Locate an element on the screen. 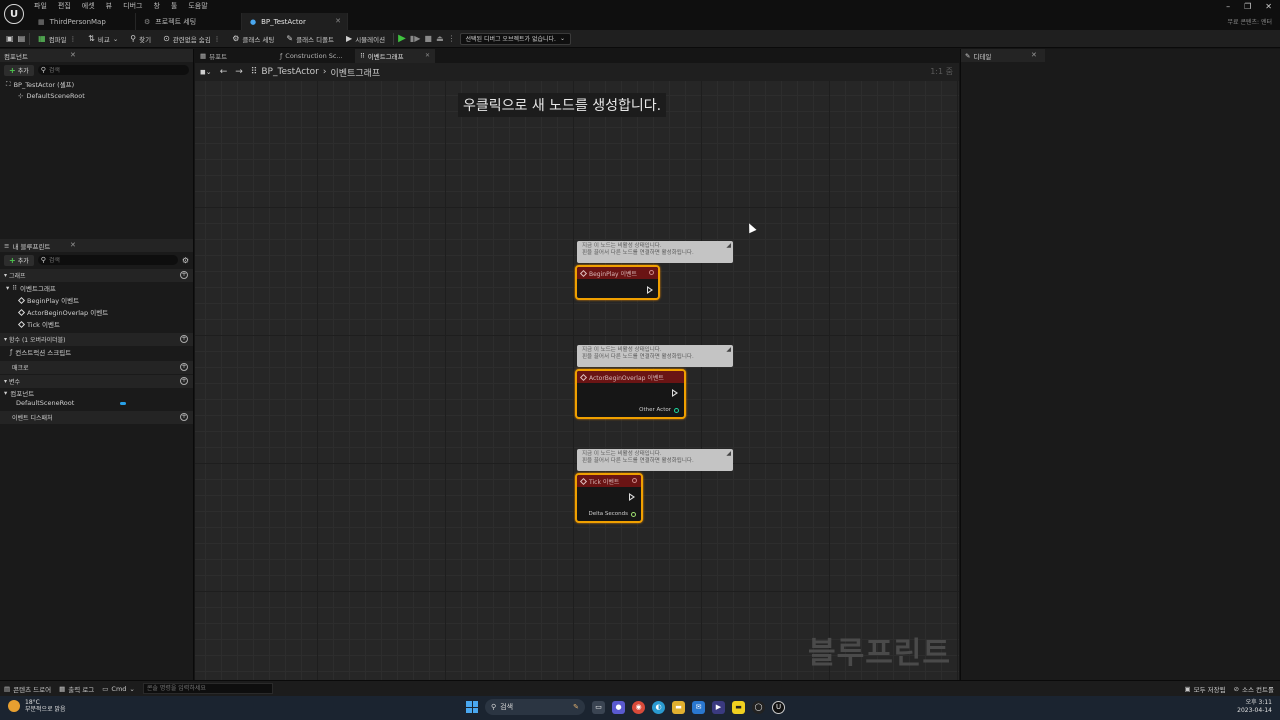  gear-icon: ⚙ is located at coordinates (185, 260).